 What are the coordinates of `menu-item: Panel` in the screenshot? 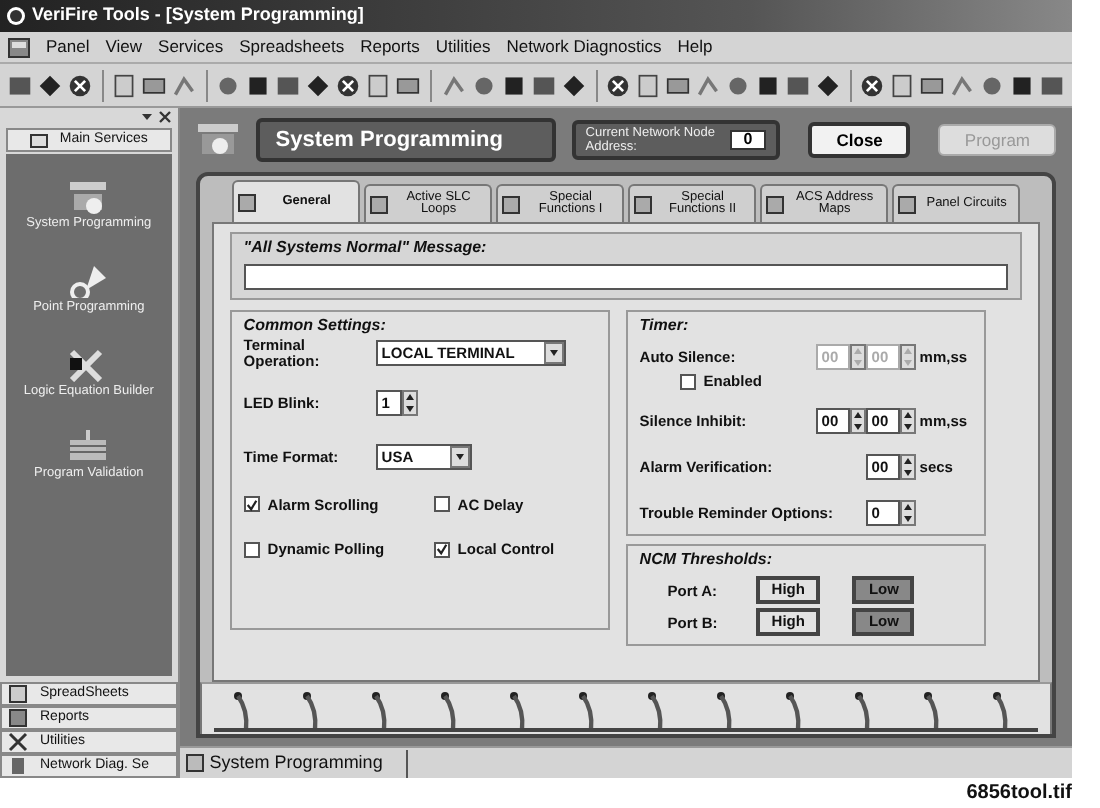 It's located at (68, 47).